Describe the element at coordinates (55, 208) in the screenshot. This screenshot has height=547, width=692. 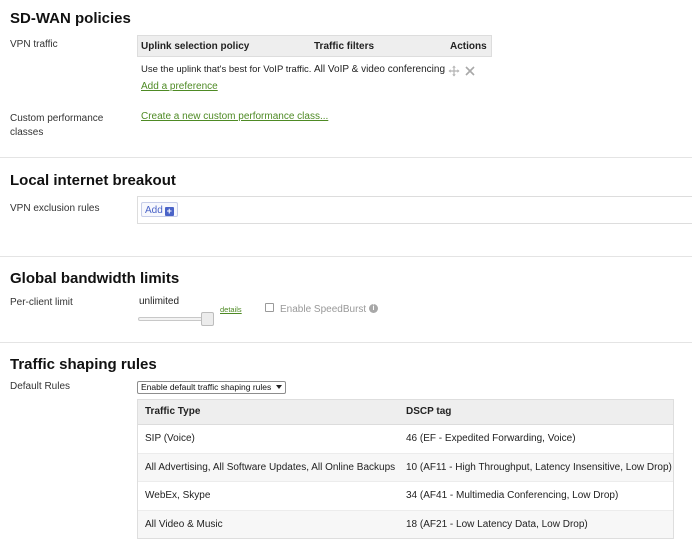
I see `vpn-exclusion-label: VPN exclusion rules` at that location.